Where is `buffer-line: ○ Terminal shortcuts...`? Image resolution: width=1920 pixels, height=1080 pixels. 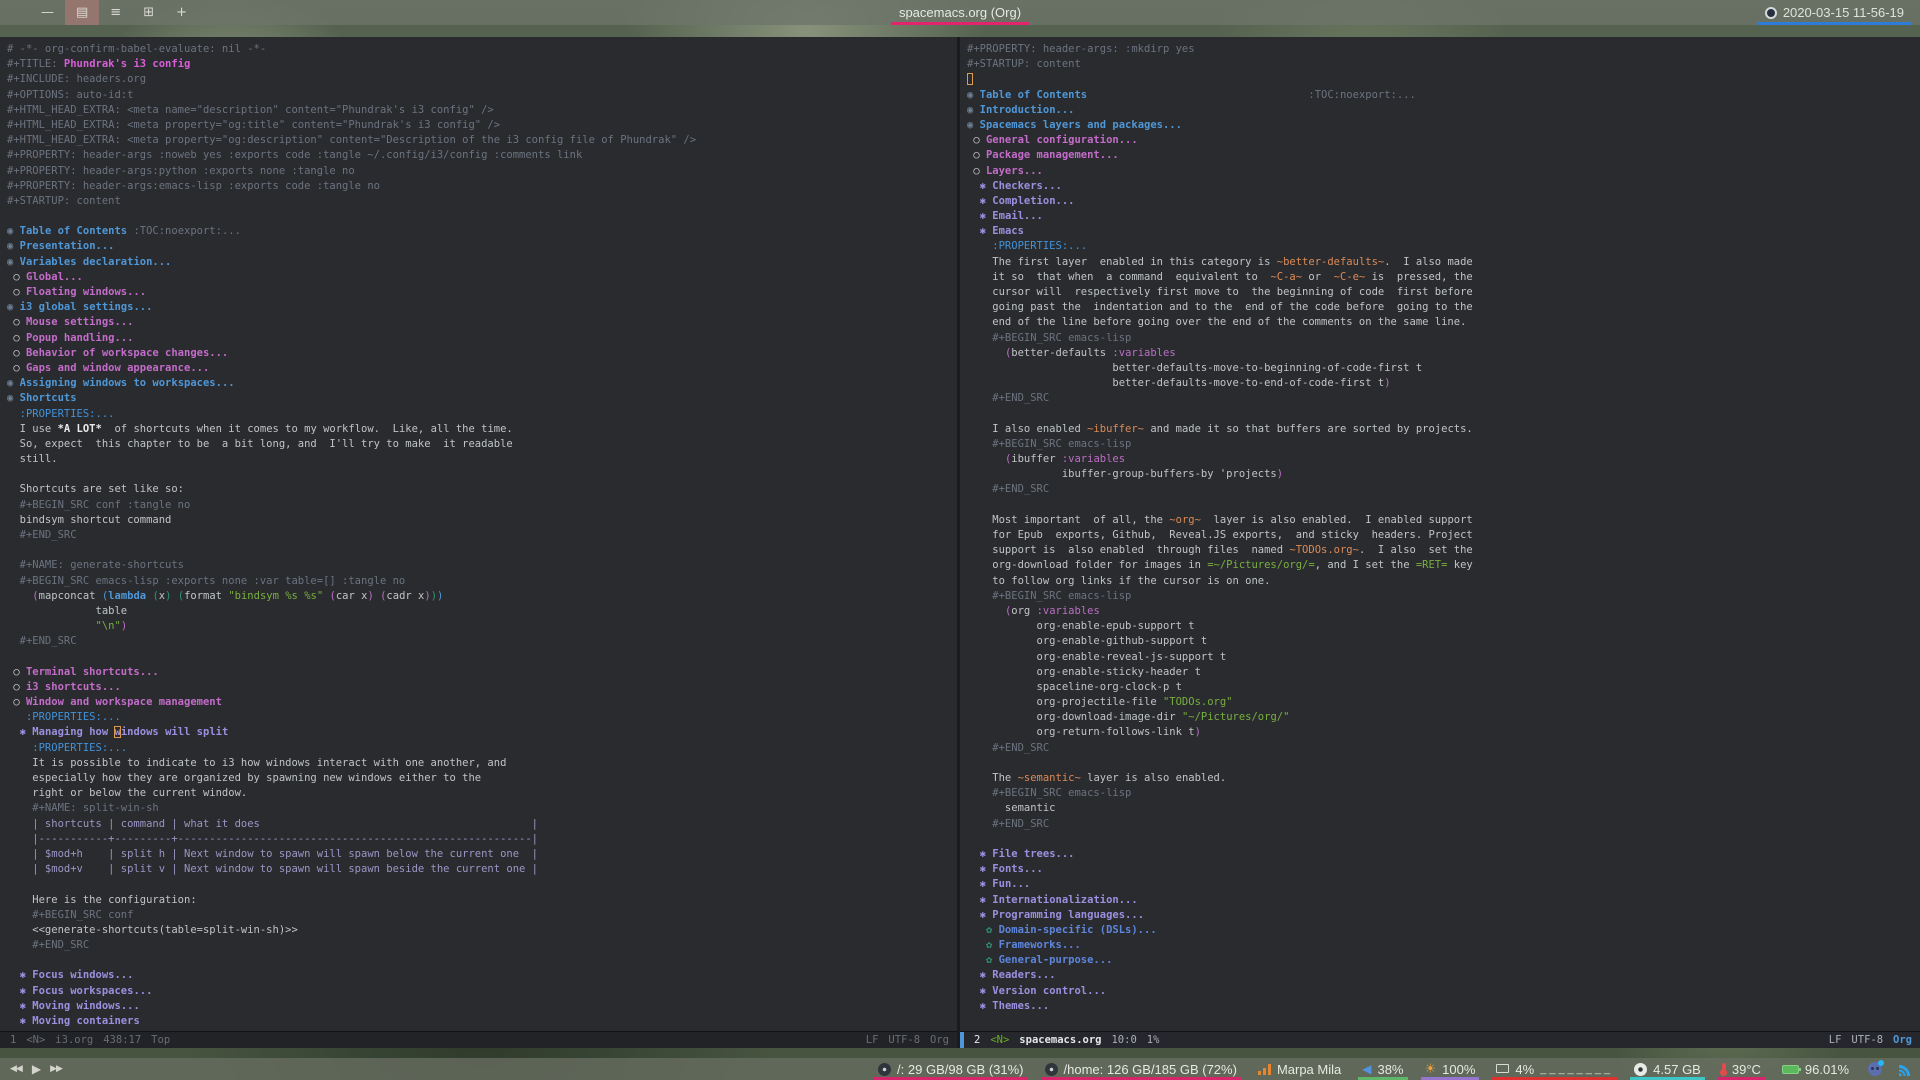 buffer-line: ○ Terminal shortcuts... is located at coordinates (83, 671).